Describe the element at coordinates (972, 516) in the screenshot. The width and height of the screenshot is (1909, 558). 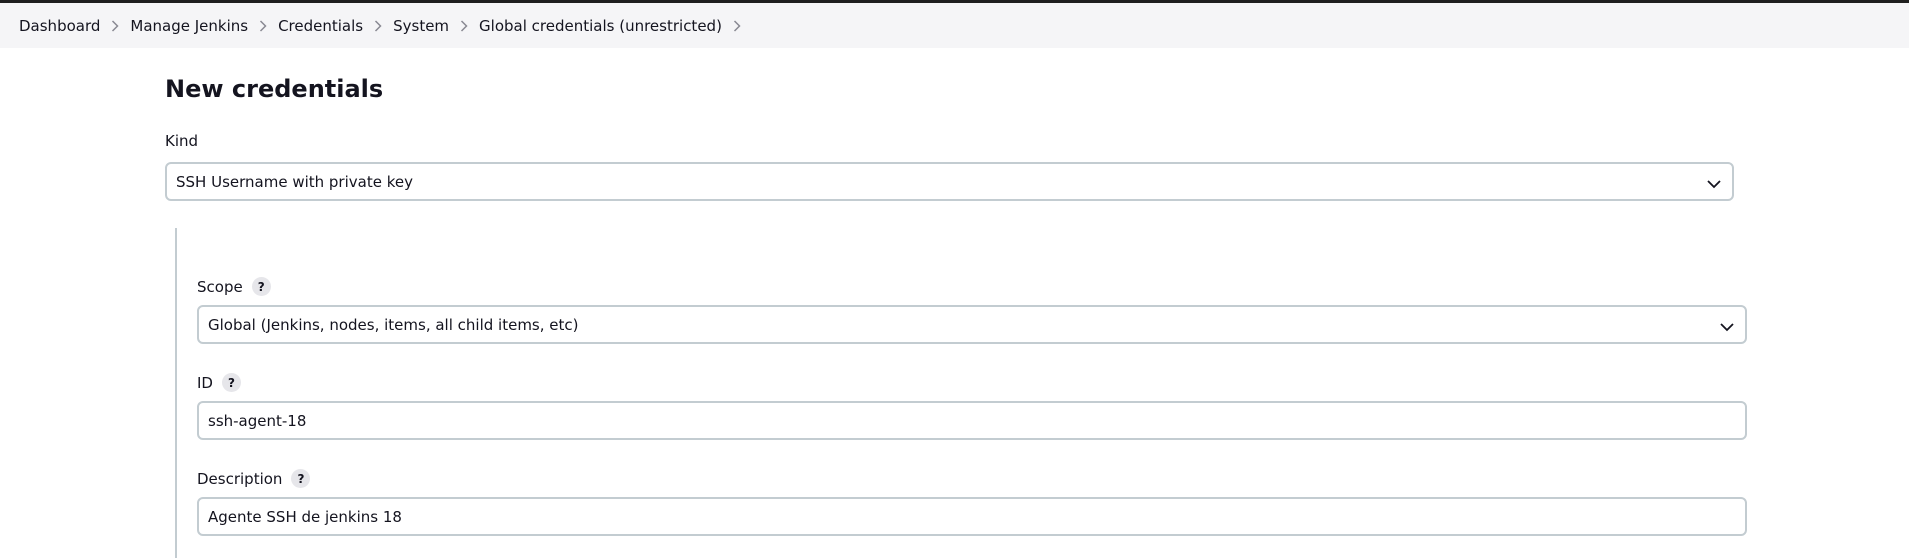
I see `description-input` at that location.